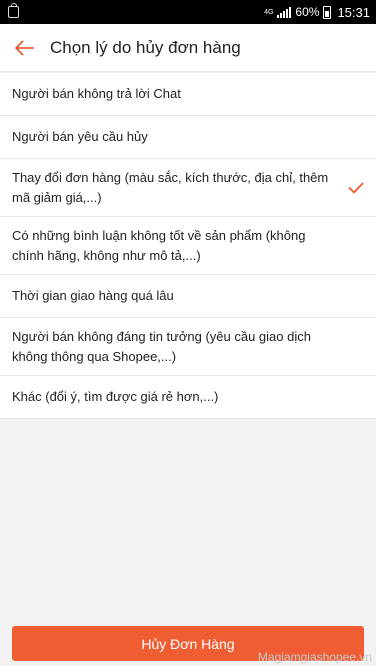 This screenshot has height=666, width=376. What do you see at coordinates (80, 136) in the screenshot?
I see `reason-label: Người bán yêu cầu hủy` at bounding box center [80, 136].